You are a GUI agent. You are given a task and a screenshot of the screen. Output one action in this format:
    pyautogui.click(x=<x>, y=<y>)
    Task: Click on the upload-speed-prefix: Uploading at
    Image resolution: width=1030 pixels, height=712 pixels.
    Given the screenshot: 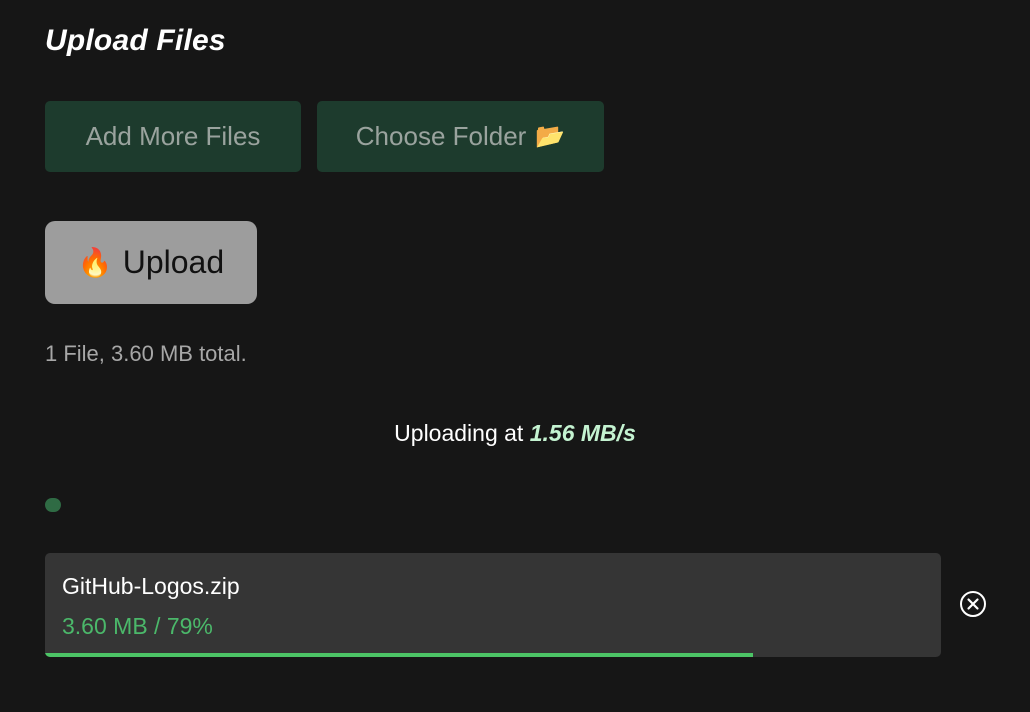 What is the action you would take?
    pyautogui.click(x=462, y=433)
    